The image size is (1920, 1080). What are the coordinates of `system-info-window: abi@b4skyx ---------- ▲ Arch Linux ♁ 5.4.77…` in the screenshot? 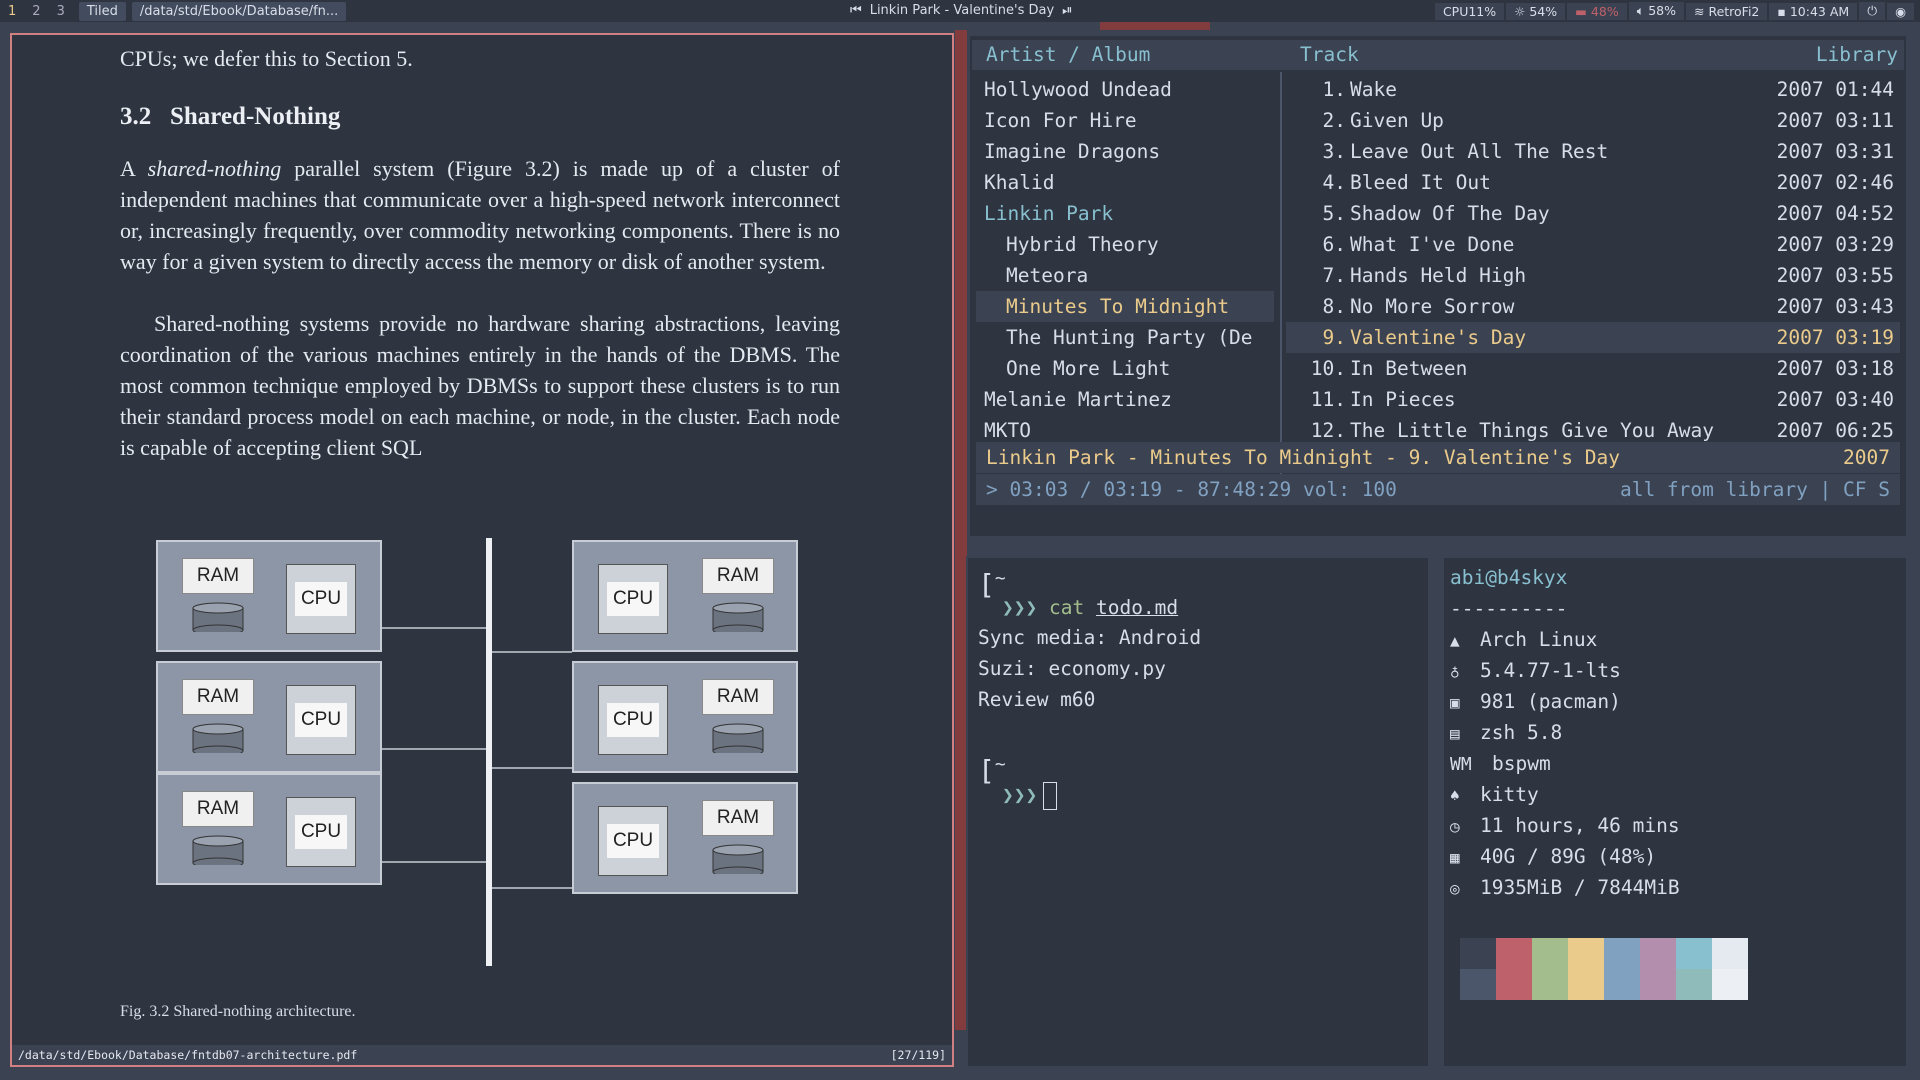 It's located at (1675, 812).